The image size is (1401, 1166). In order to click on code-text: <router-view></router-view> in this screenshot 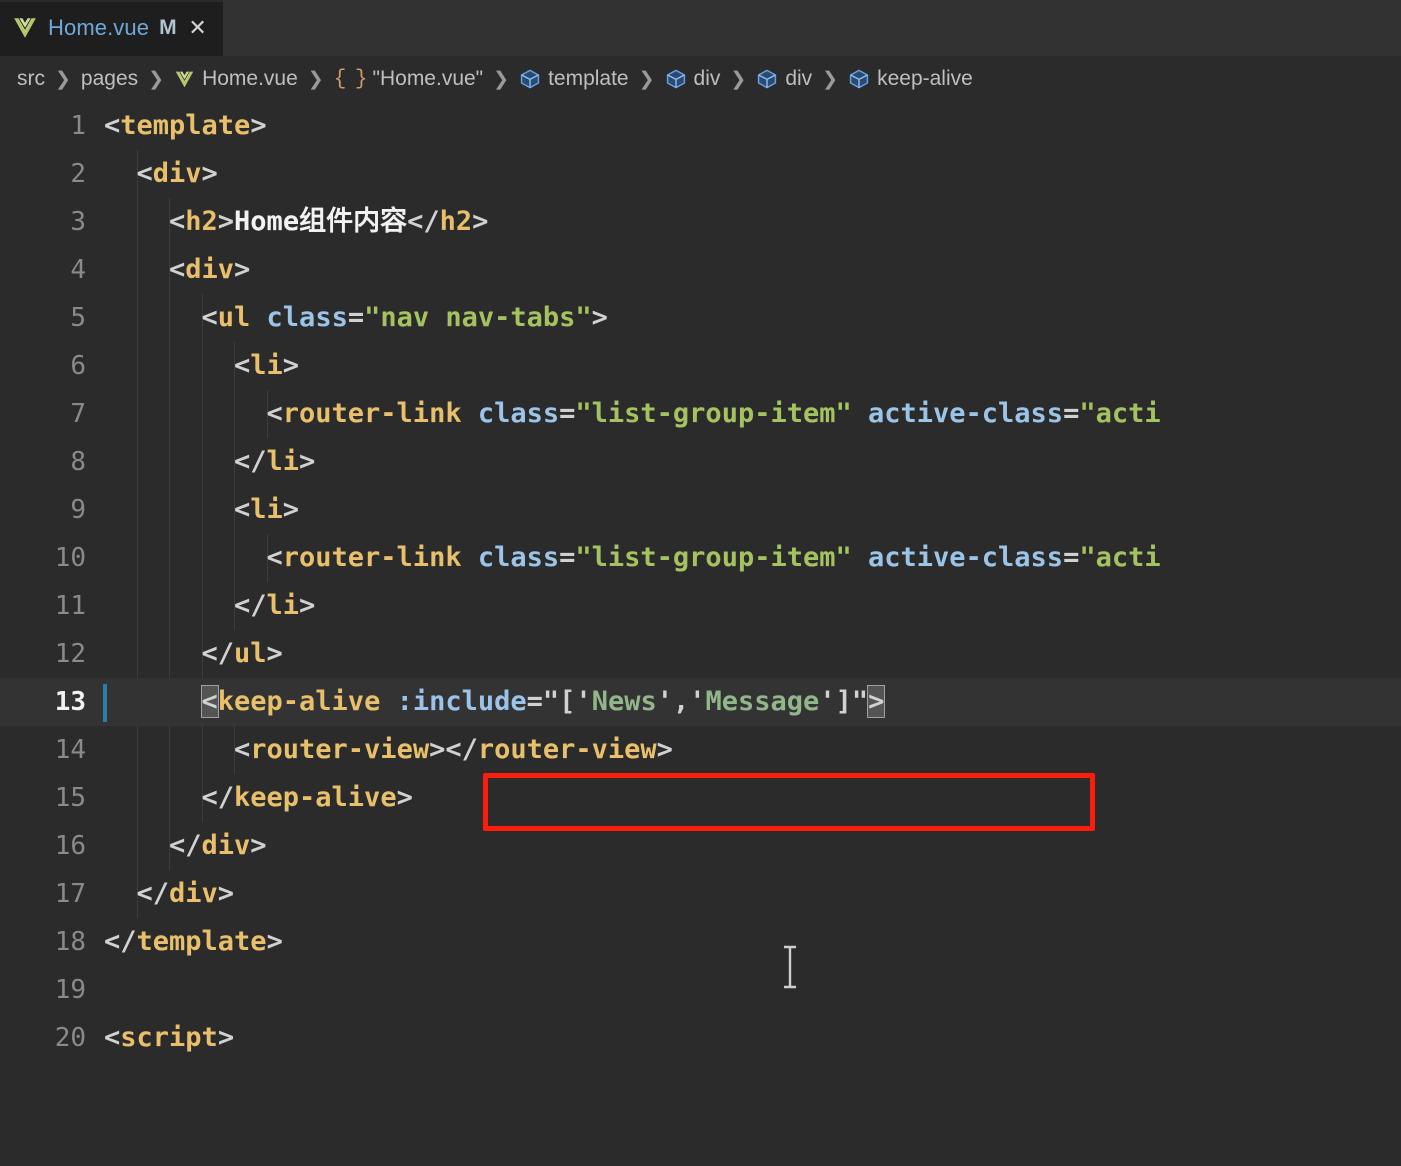, I will do `click(752, 750)`.